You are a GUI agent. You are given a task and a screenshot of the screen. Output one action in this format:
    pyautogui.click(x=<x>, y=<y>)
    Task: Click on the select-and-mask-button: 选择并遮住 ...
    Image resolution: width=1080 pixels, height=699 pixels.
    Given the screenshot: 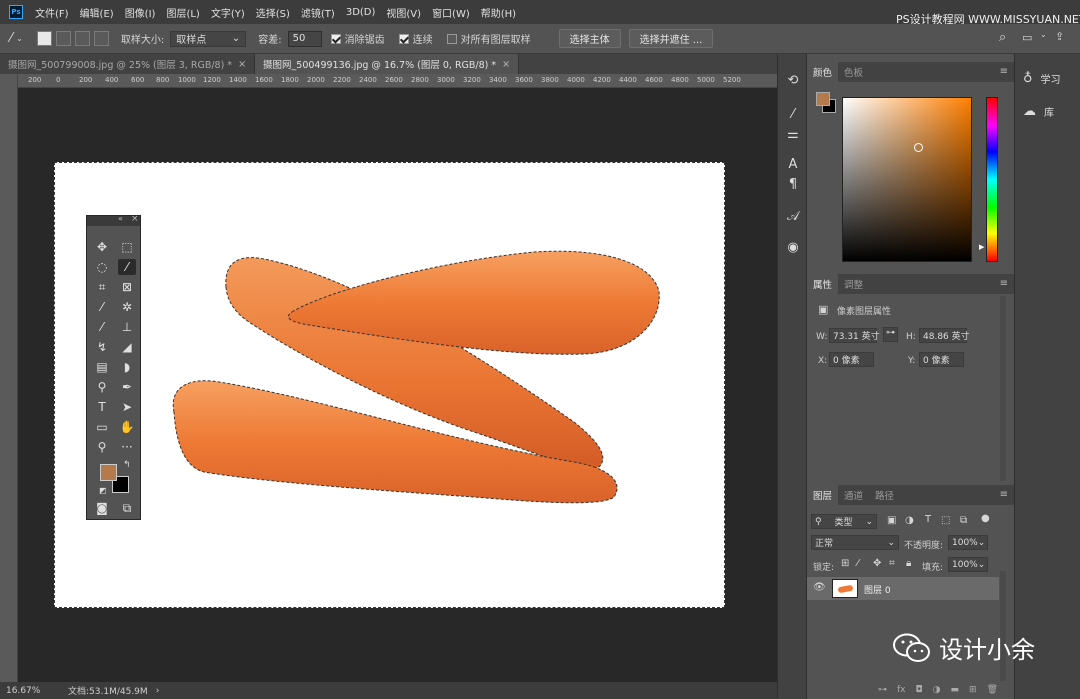 What is the action you would take?
    pyautogui.click(x=671, y=38)
    